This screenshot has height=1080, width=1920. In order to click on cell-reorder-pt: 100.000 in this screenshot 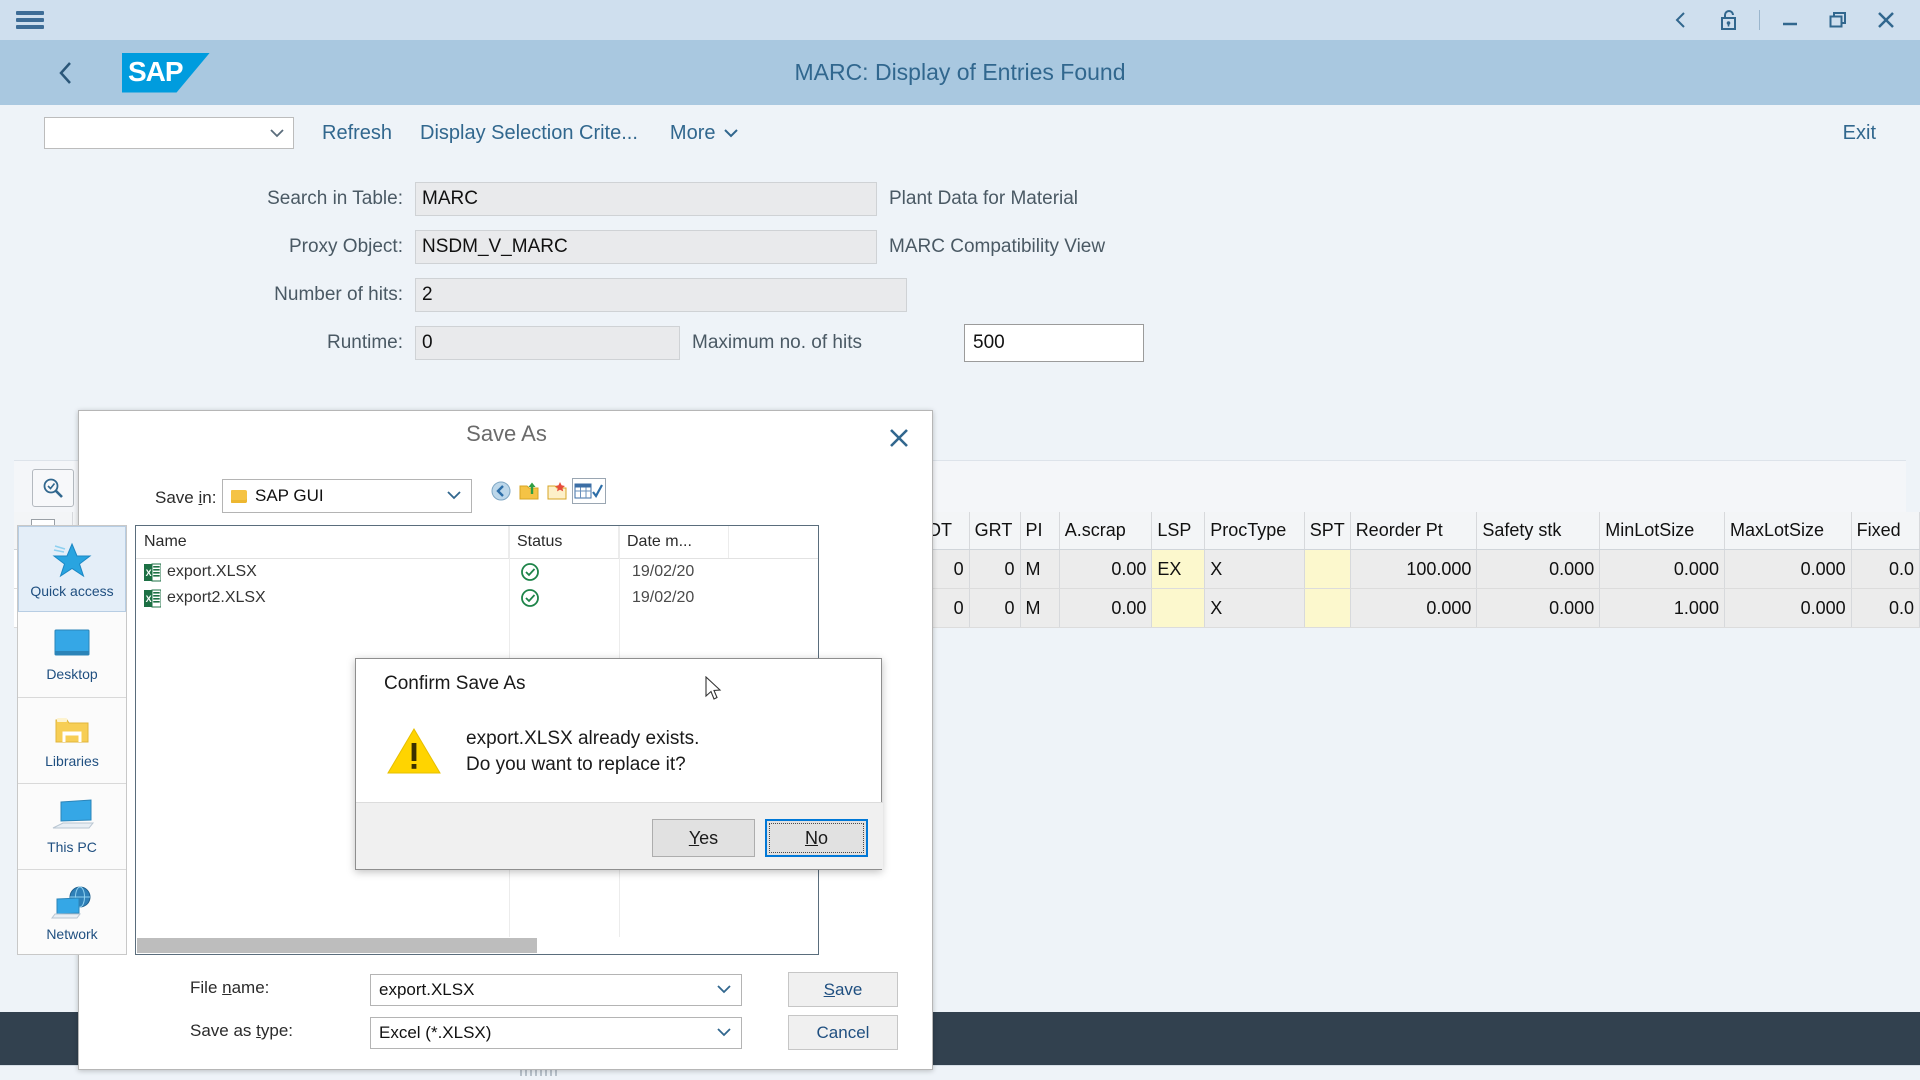, I will do `click(1414, 569)`.